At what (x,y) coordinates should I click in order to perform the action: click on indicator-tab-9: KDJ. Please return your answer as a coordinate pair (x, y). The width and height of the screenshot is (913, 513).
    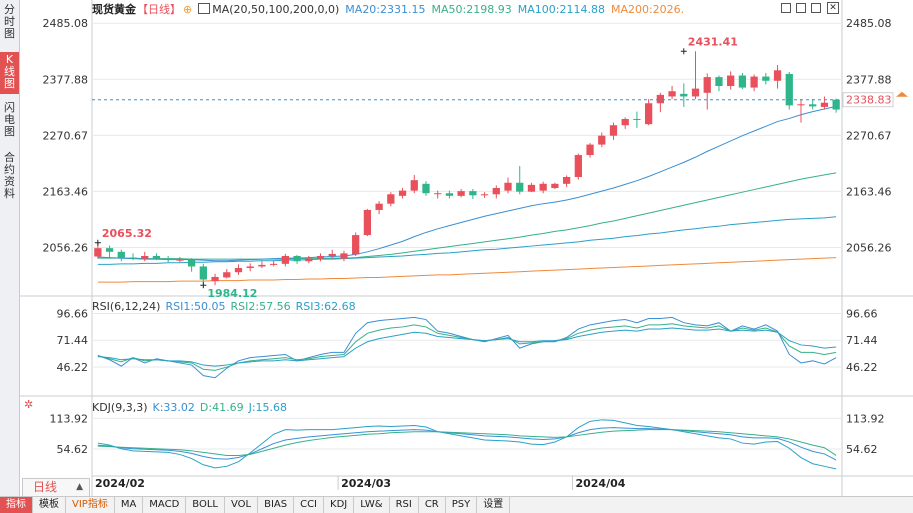
    Looking at the image, I should click on (339, 505).